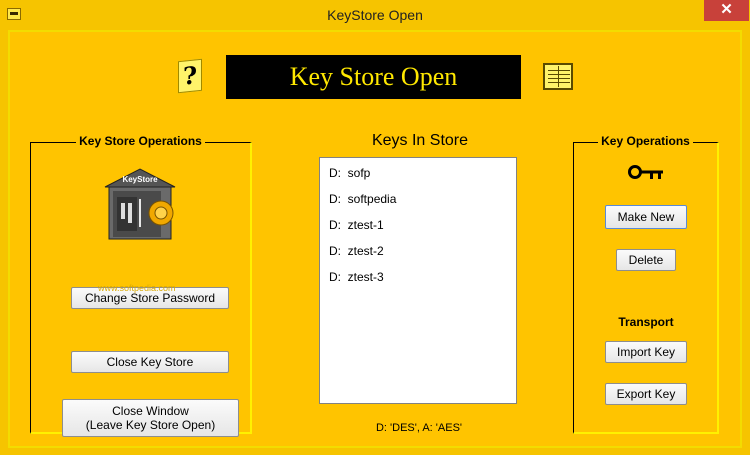 The width and height of the screenshot is (750, 455). Describe the element at coordinates (137, 288) in the screenshot. I see `watermark: www.softpedia.com` at that location.